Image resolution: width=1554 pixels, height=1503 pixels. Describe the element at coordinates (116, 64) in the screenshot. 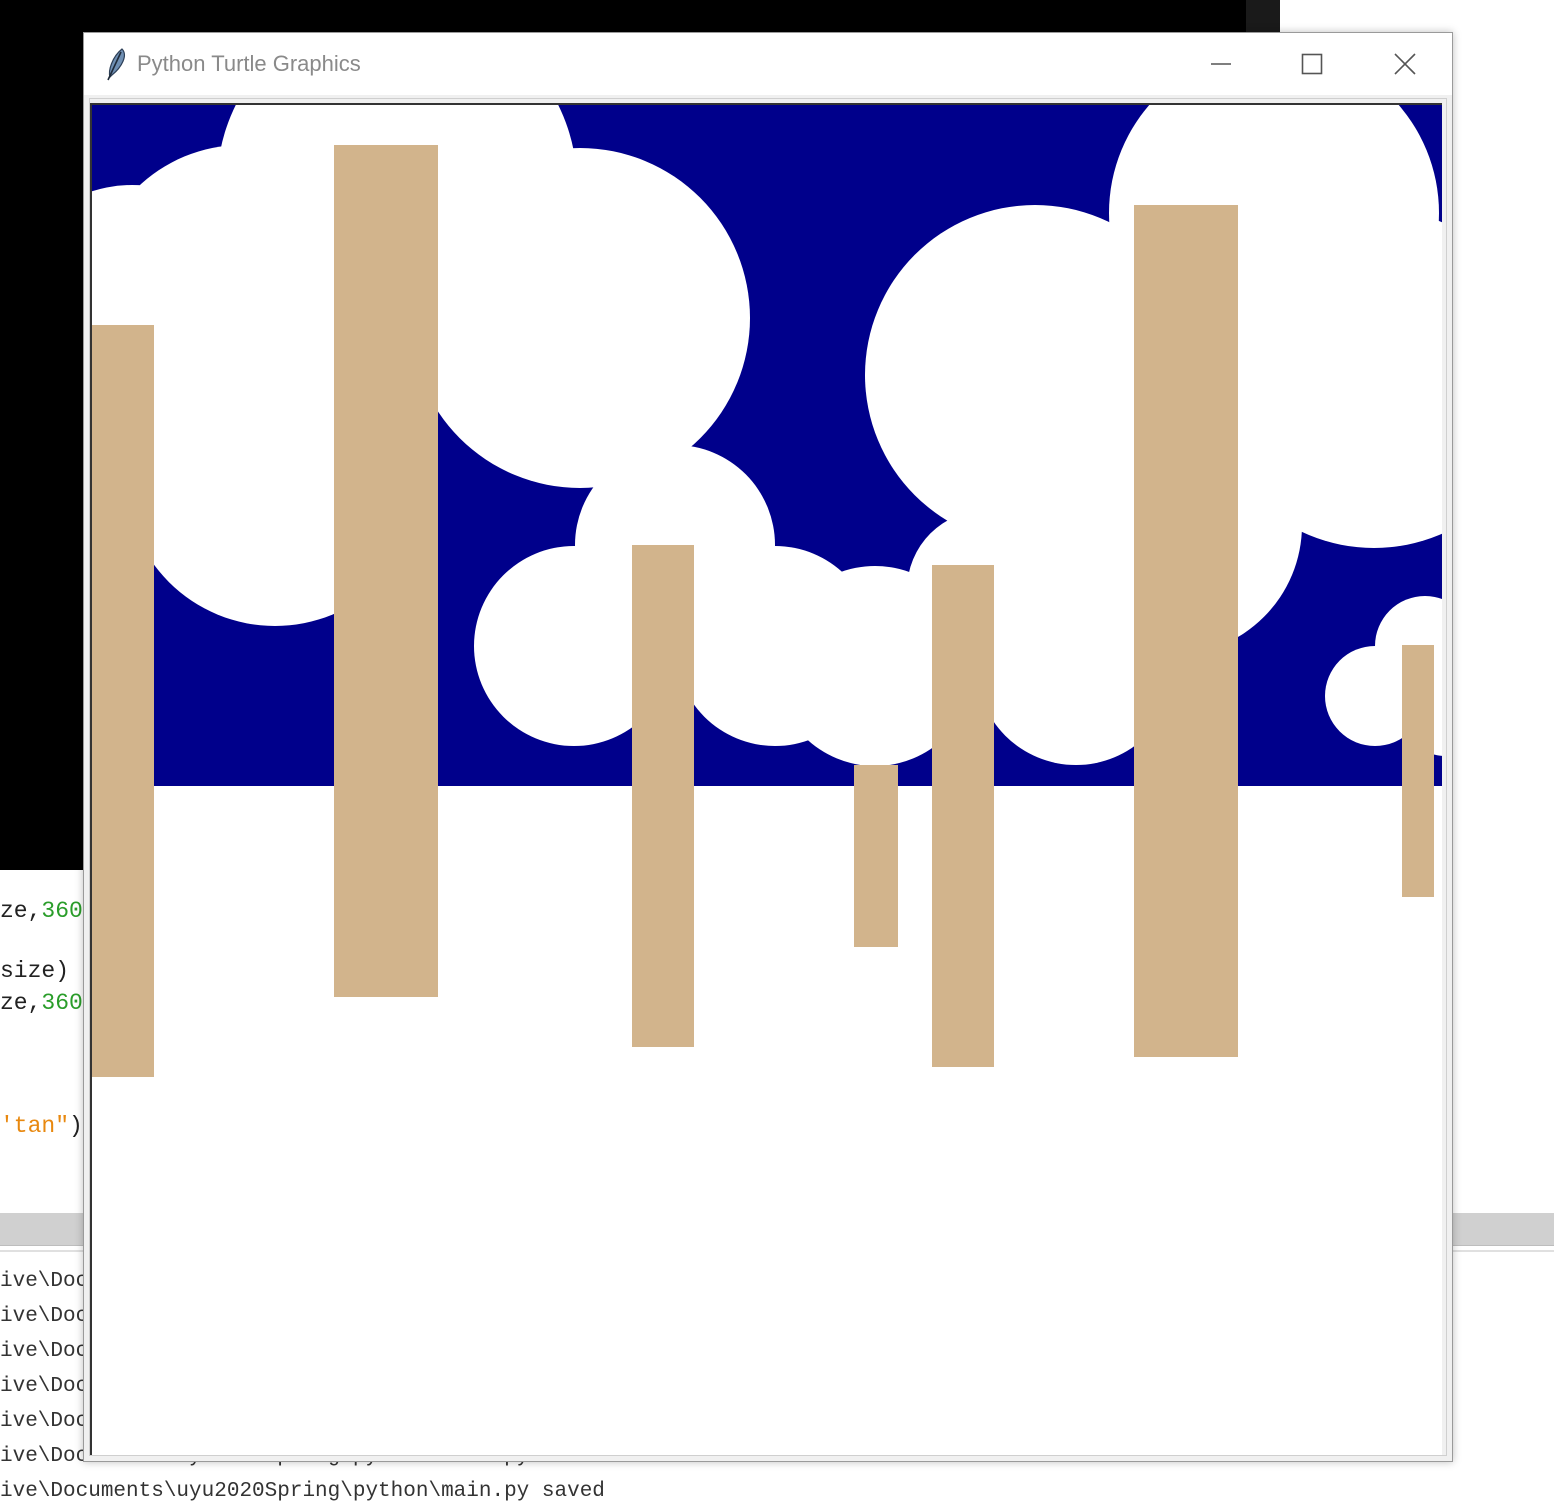

I see `feather-icon` at that location.